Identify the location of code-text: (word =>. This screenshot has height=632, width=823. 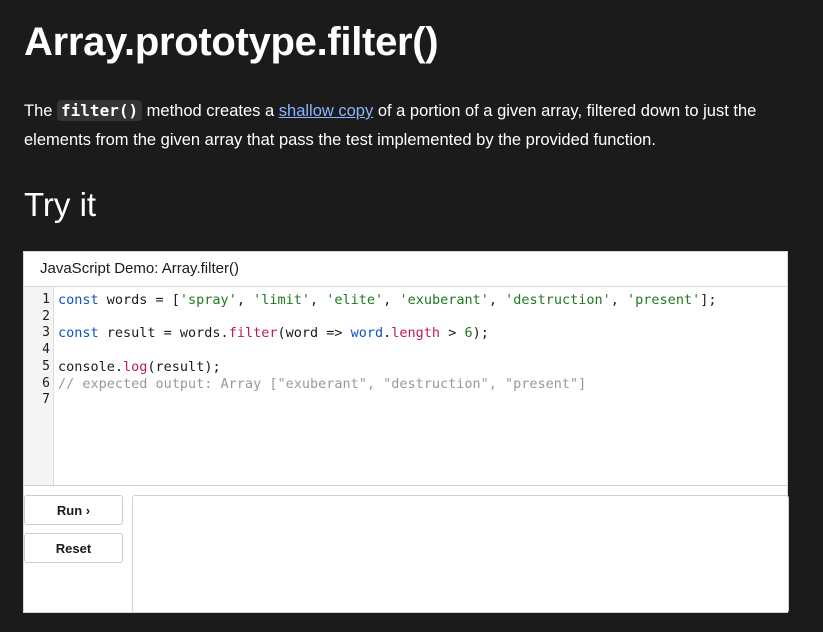
(314, 333).